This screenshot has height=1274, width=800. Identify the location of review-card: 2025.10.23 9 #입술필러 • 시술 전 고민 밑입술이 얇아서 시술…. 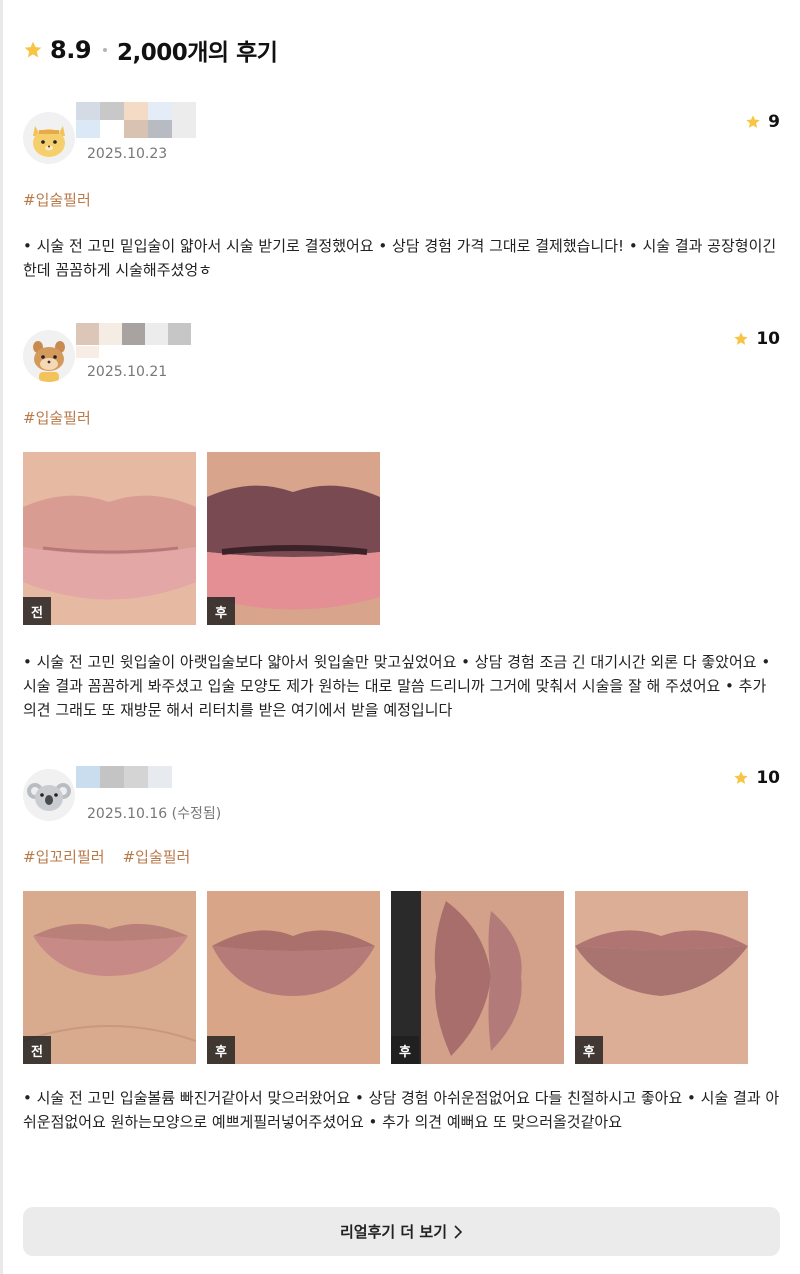
(401, 200).